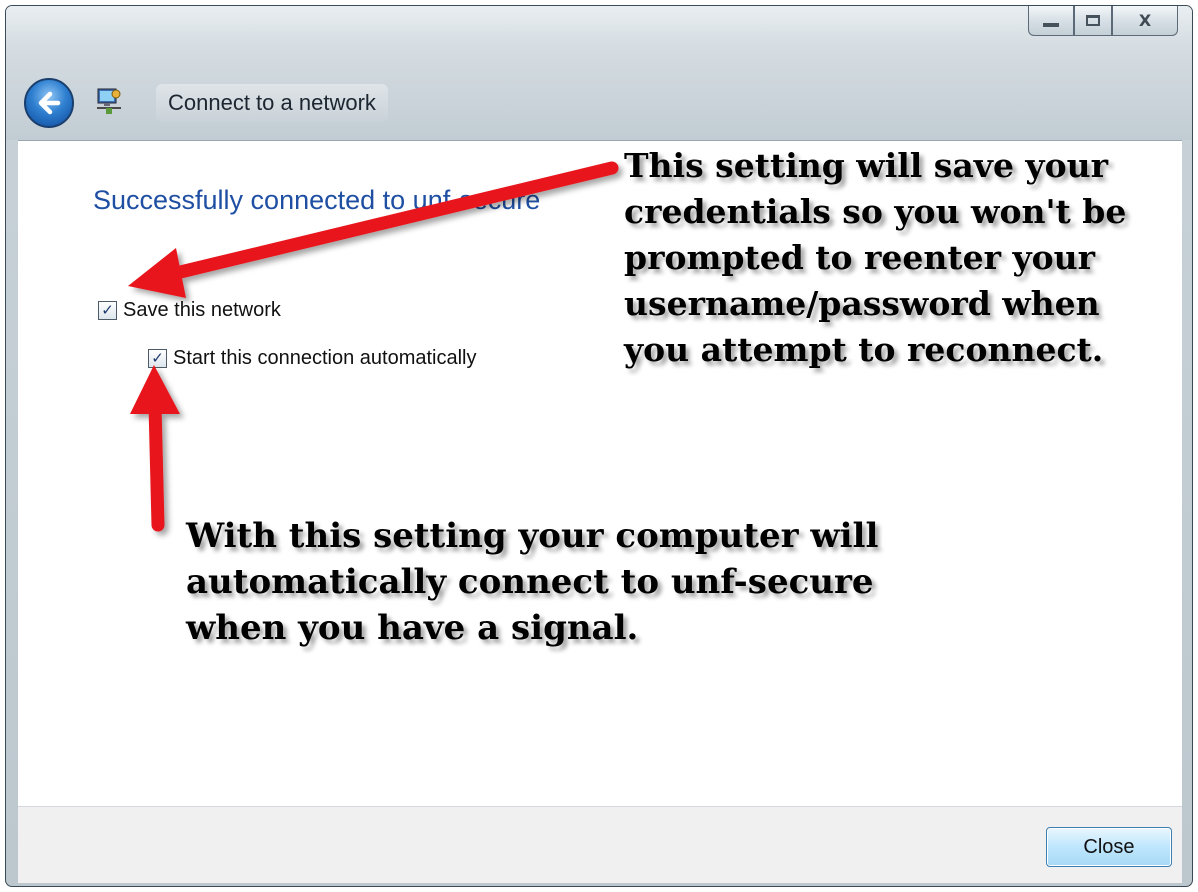 This screenshot has height=892, width=1198. Describe the element at coordinates (599, 73) in the screenshot. I see `title-bar: X Connect to a network` at that location.